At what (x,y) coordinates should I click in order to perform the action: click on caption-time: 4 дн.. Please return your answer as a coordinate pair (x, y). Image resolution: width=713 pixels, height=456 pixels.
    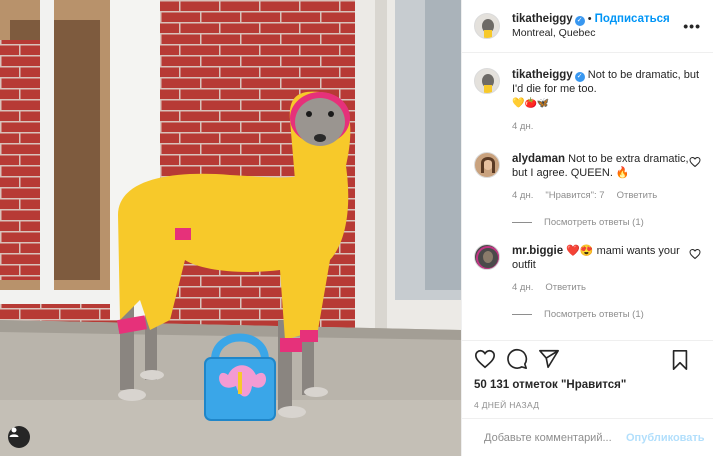
    Looking at the image, I should click on (522, 126).